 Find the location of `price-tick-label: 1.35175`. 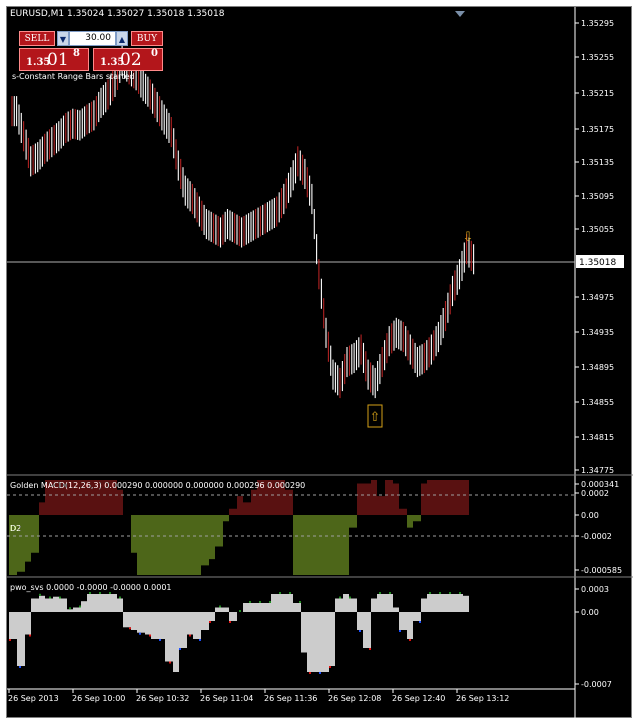

price-tick-label: 1.35175 is located at coordinates (597, 129).